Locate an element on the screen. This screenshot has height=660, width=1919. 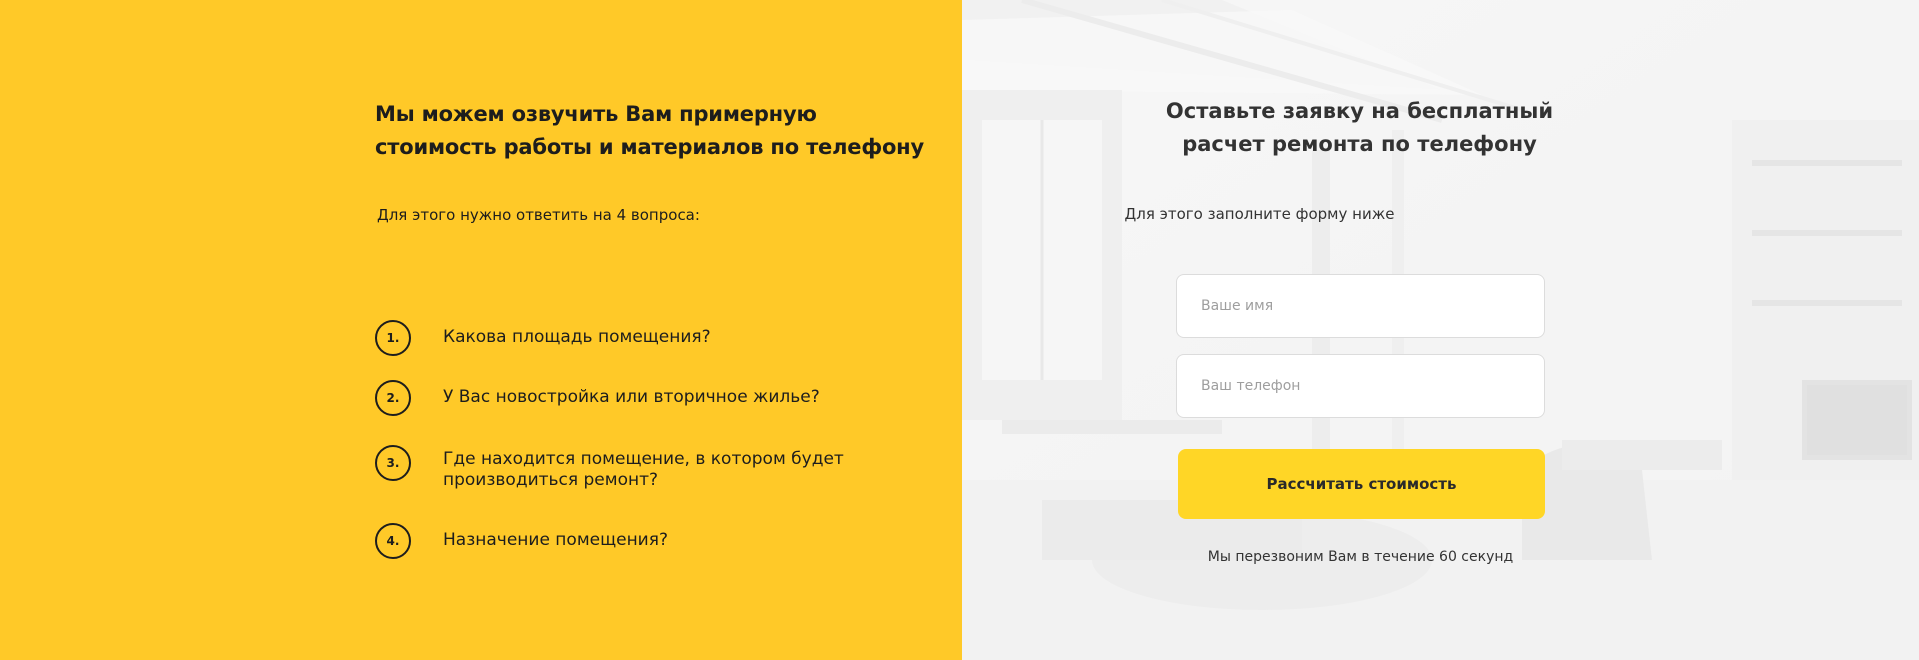
name-field is located at coordinates (1360, 306).